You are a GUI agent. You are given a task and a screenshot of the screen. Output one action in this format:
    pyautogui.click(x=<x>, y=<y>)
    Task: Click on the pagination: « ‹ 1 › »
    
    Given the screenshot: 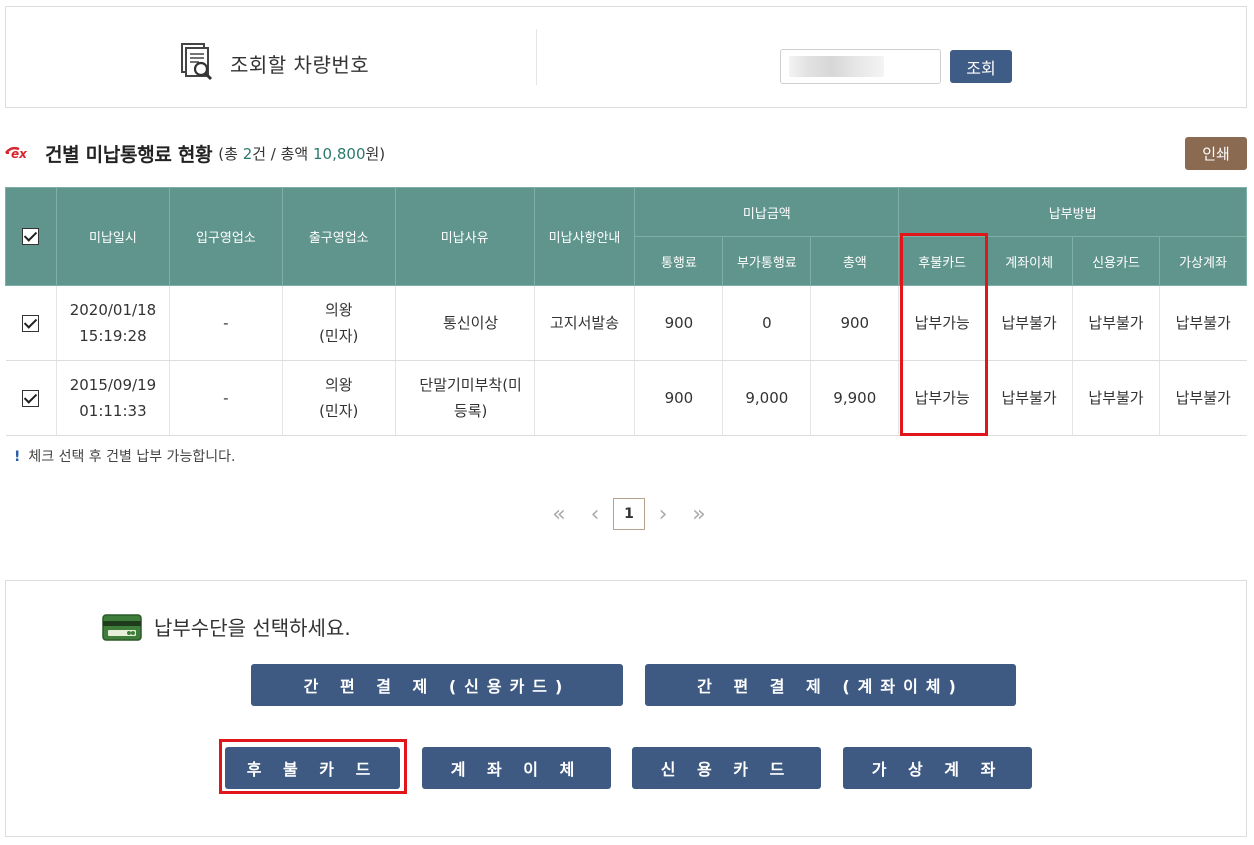 What is the action you would take?
    pyautogui.click(x=629, y=514)
    